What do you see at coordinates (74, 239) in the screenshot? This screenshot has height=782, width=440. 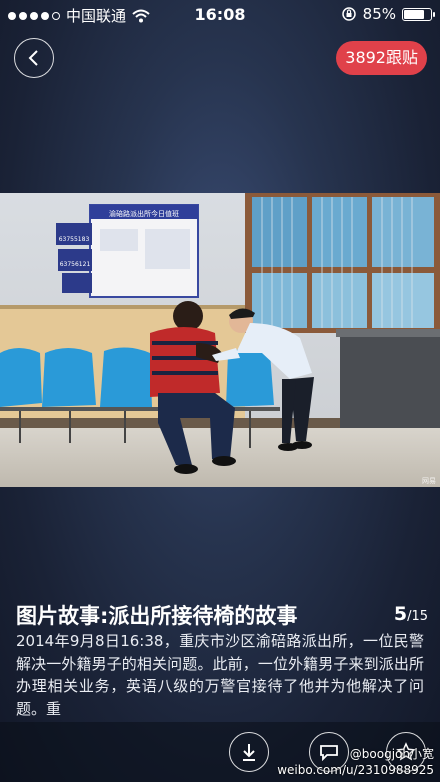 I see `phone-number-1: 63755183` at bounding box center [74, 239].